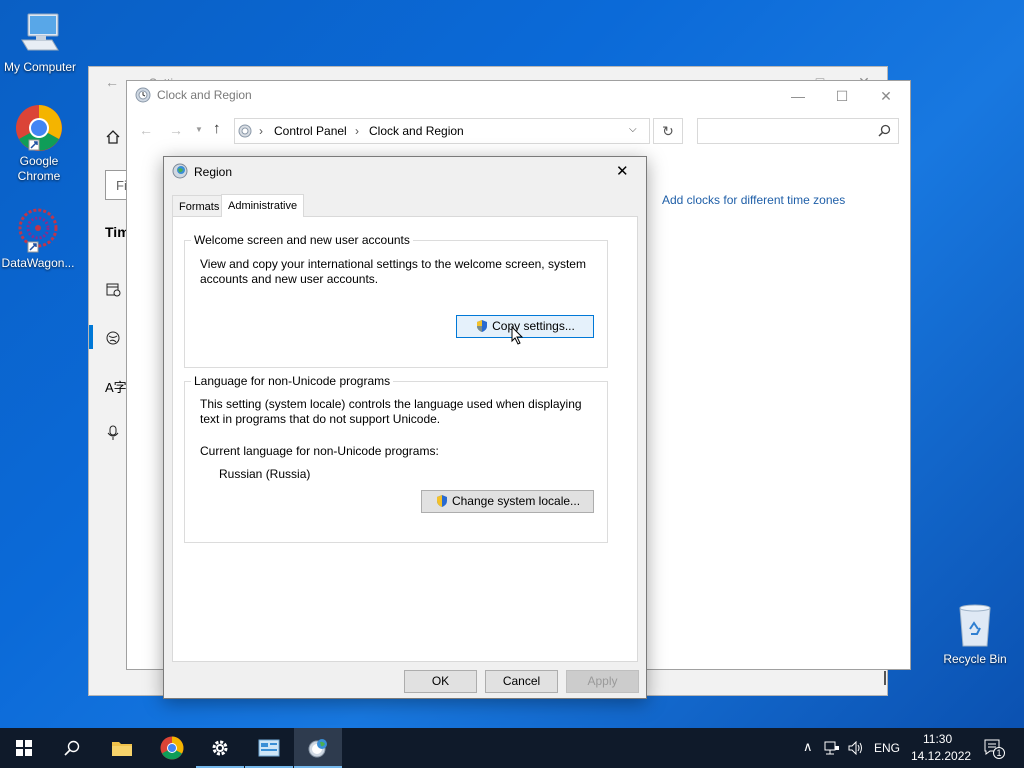 The width and height of the screenshot is (1024, 768). I want to click on tab-formats: Formats, so click(199, 206).